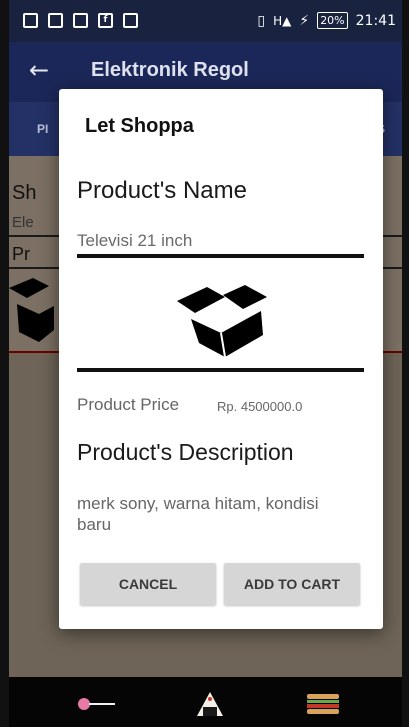 The height and width of the screenshot is (727, 409). What do you see at coordinates (162, 190) in the screenshot?
I see `product-name-label: Product's Name` at bounding box center [162, 190].